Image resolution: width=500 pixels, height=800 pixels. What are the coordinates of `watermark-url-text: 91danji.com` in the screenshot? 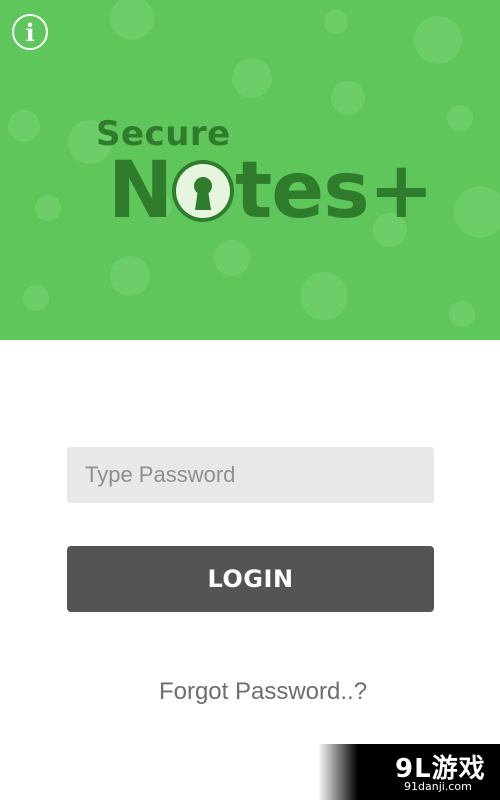 It's located at (438, 786).